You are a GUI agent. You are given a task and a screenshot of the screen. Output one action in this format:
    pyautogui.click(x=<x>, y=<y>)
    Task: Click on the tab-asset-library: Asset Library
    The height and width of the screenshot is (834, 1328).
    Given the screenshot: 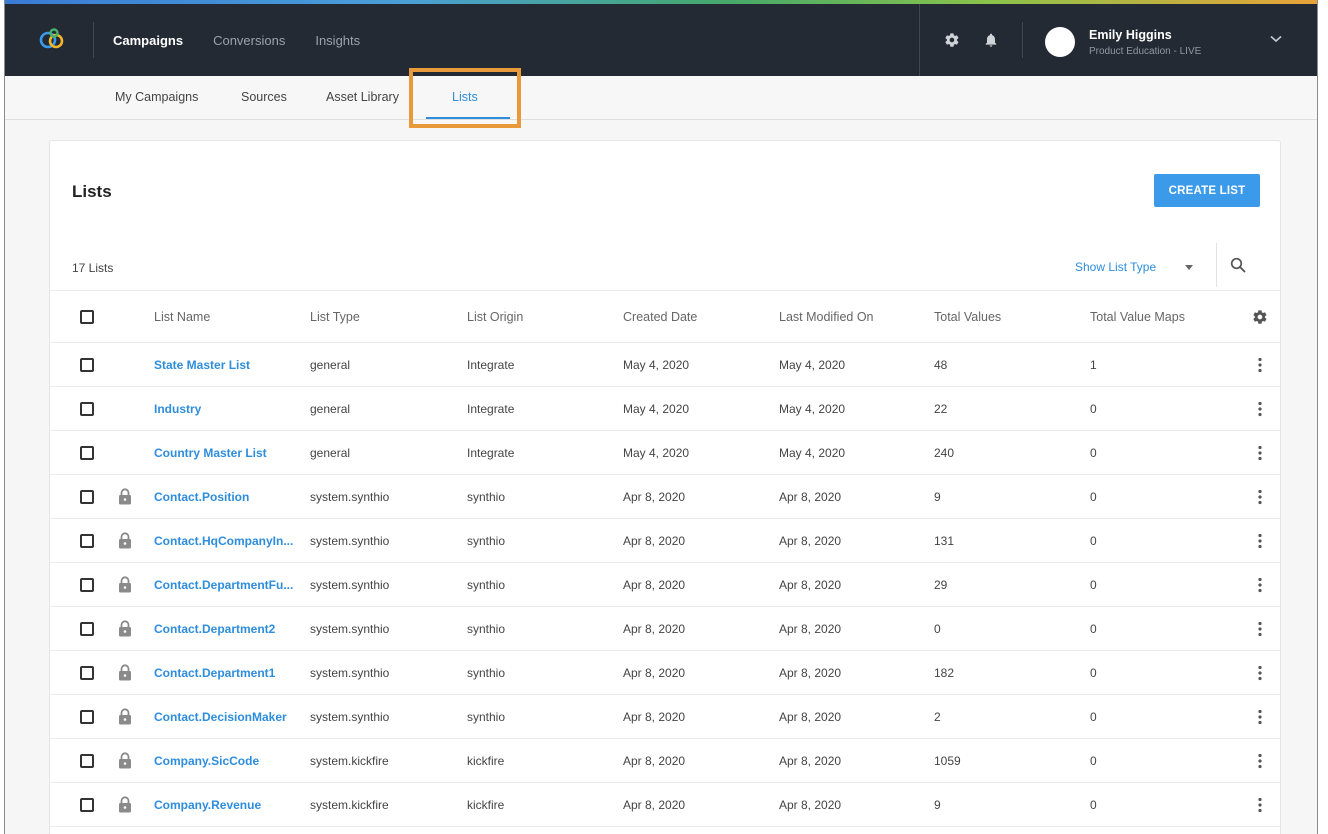 What is the action you would take?
    pyautogui.click(x=362, y=97)
    